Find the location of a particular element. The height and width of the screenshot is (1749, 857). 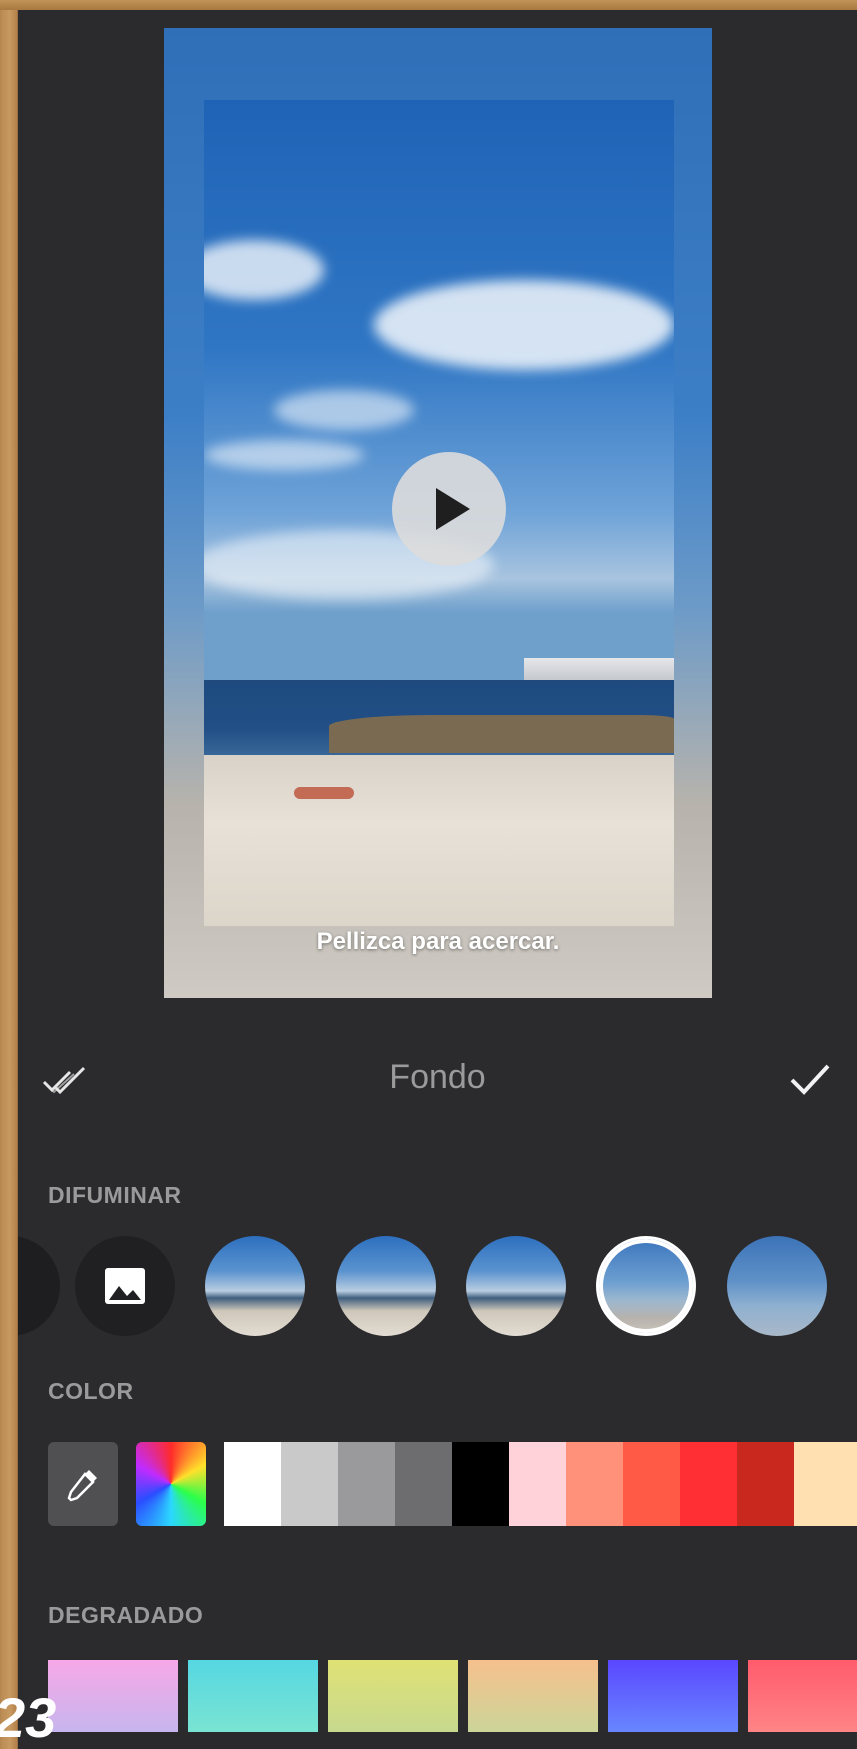

color-options is located at coordinates (437, 1485).